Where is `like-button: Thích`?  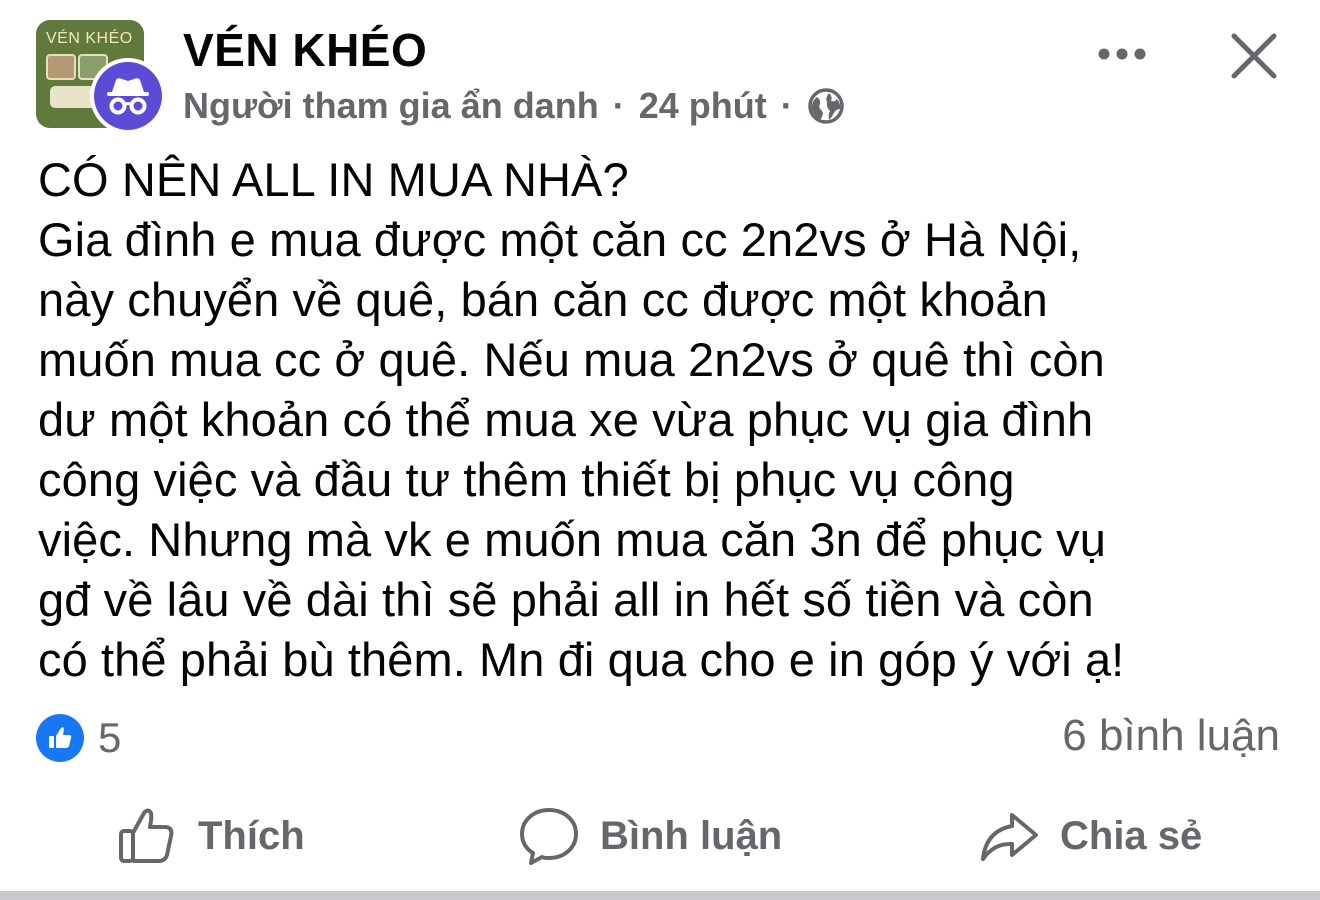
like-button: Thích is located at coordinates (210, 836).